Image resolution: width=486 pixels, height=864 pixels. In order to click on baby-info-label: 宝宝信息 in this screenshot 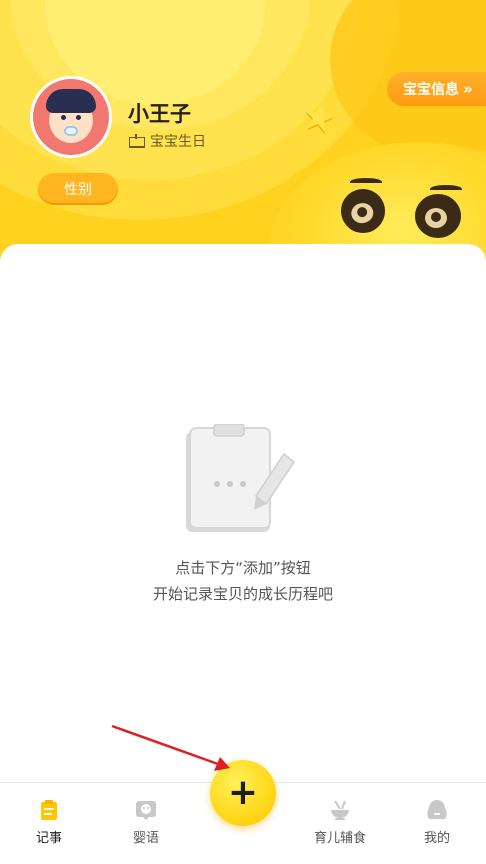, I will do `click(431, 90)`.